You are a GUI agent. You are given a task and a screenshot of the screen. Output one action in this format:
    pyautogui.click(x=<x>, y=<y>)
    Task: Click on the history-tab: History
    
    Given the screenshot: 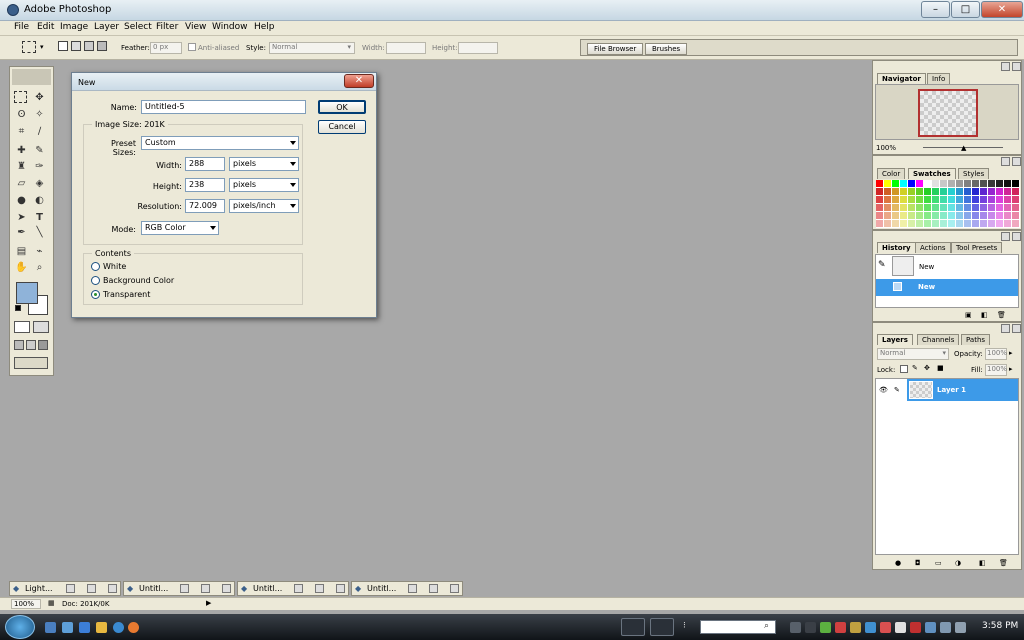 What is the action you would take?
    pyautogui.click(x=896, y=247)
    